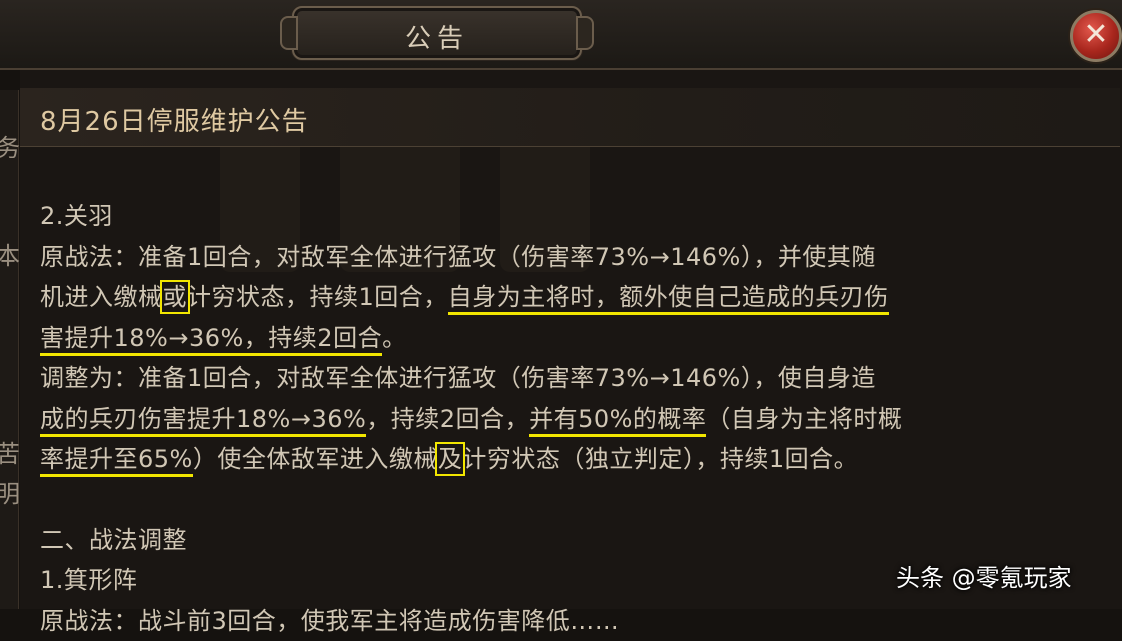 The height and width of the screenshot is (641, 1122). I want to click on section-title: 二、战法调整, so click(570, 540).